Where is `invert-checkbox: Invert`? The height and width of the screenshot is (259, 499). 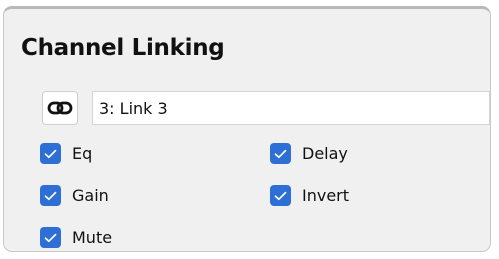 invert-checkbox: Invert is located at coordinates (309, 195).